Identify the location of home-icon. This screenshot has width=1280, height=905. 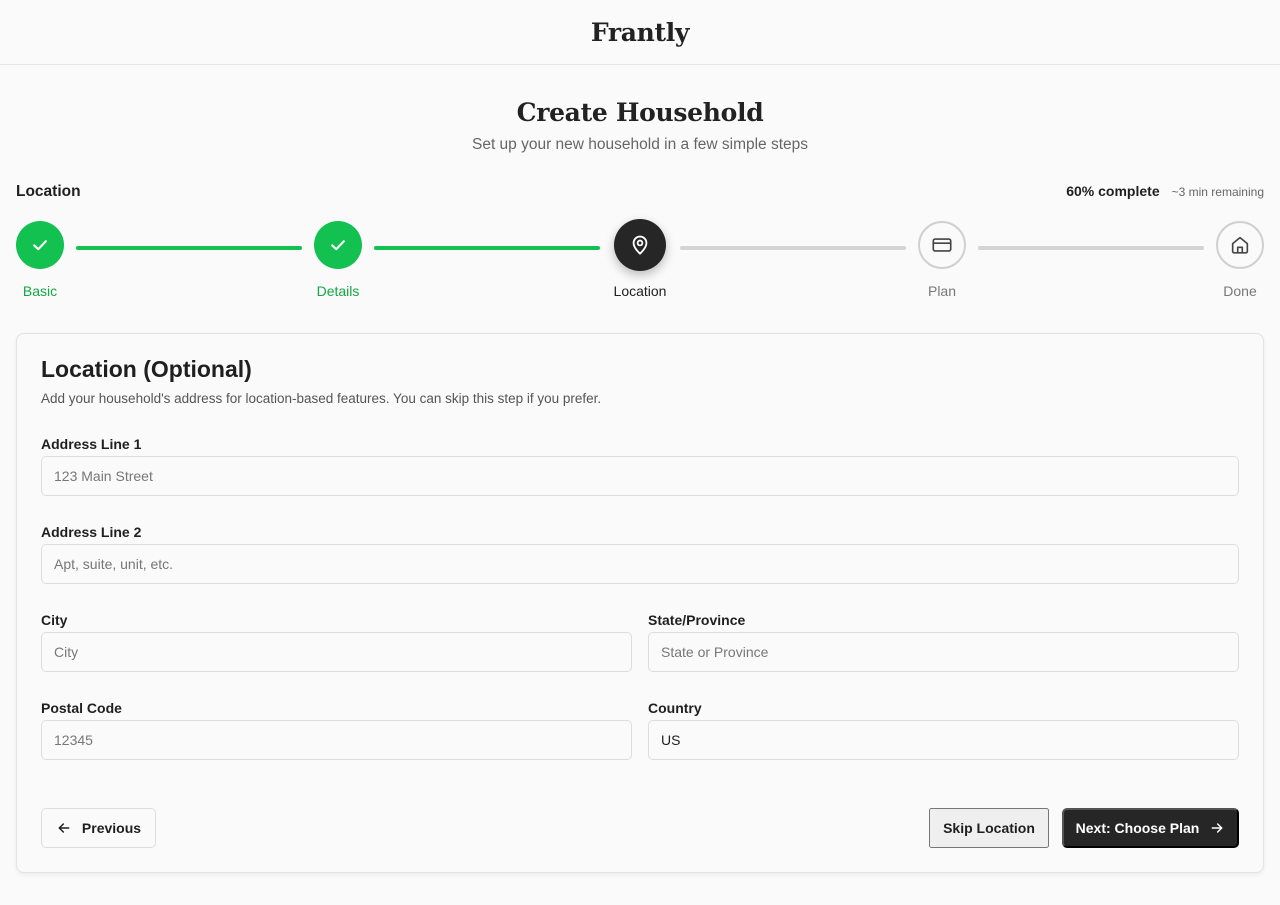
(1240, 245).